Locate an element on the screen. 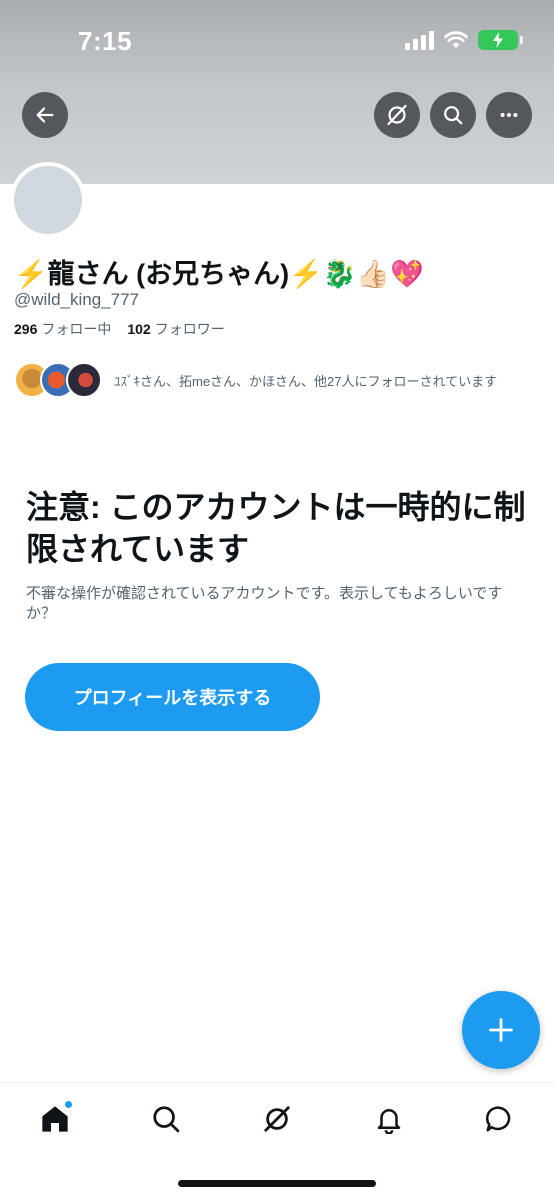 This screenshot has width=554, height=1200. compose-button is located at coordinates (501, 1030).